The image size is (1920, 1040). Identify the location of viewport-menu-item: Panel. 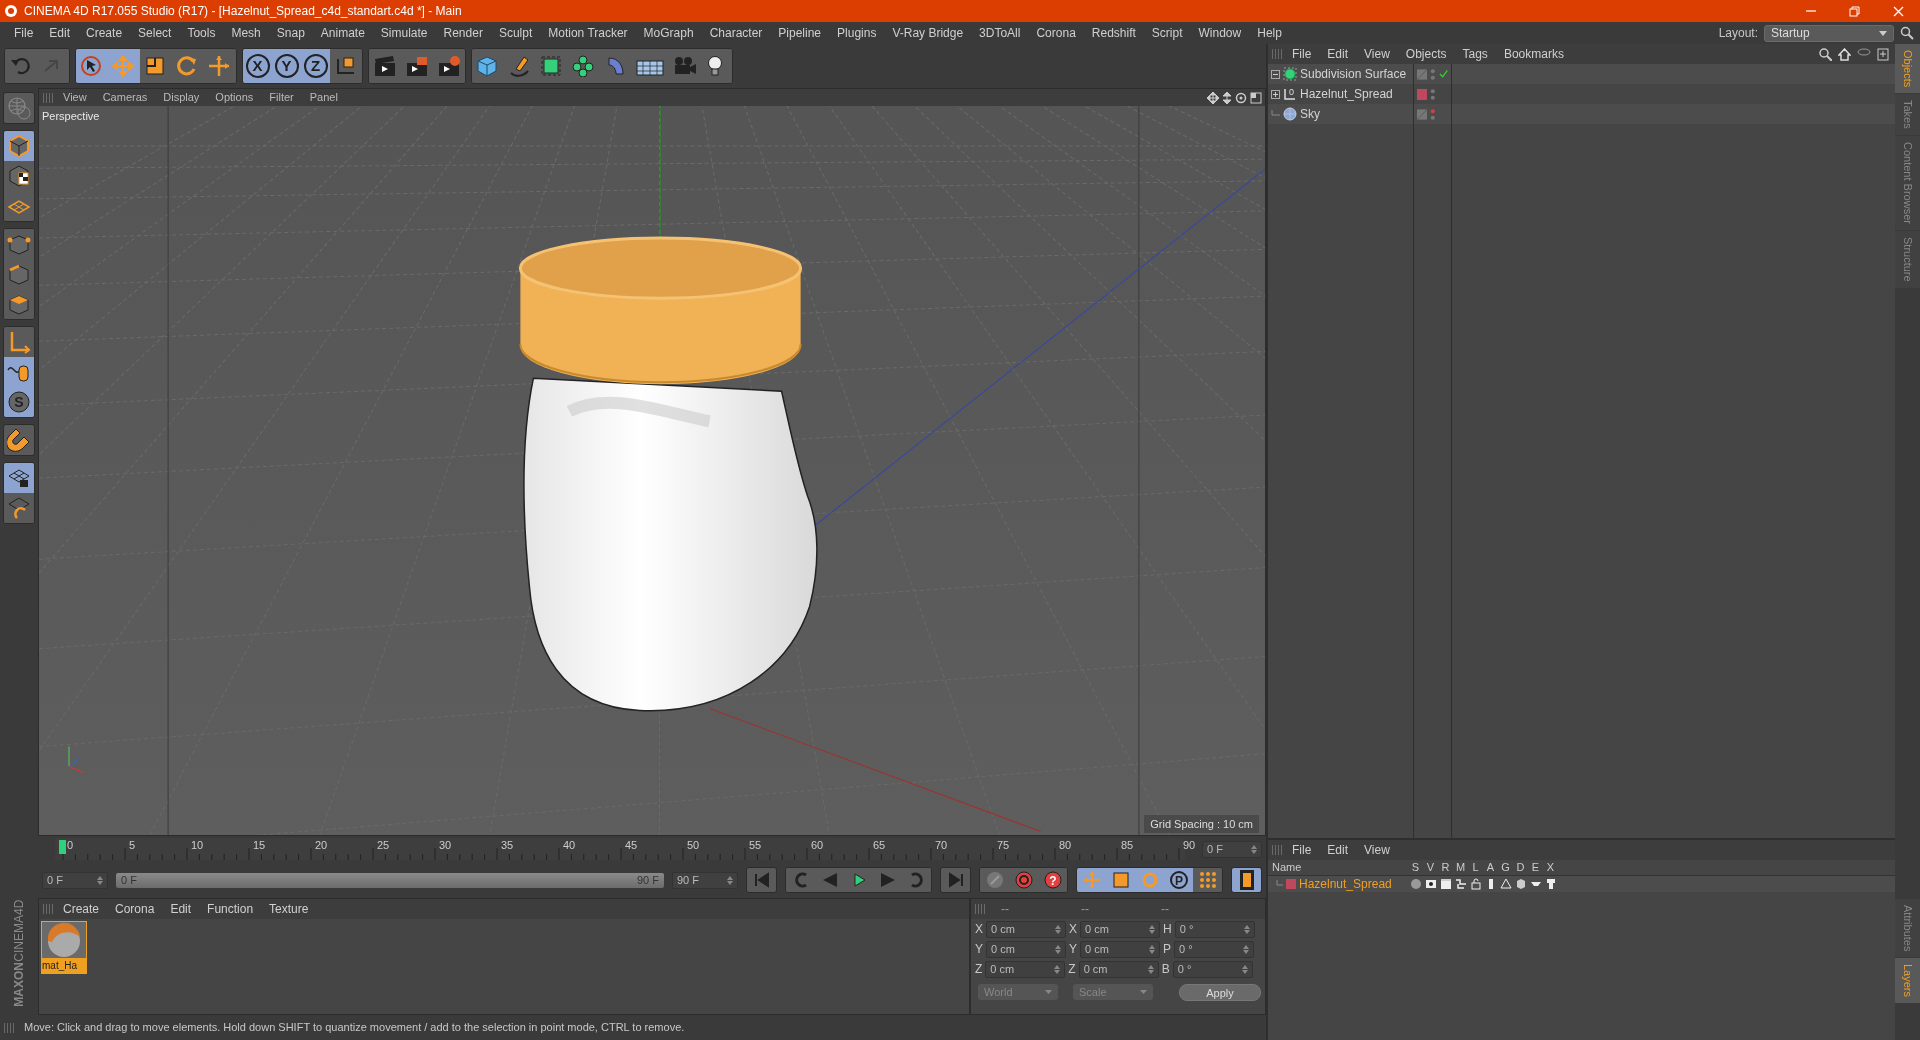
(323, 97).